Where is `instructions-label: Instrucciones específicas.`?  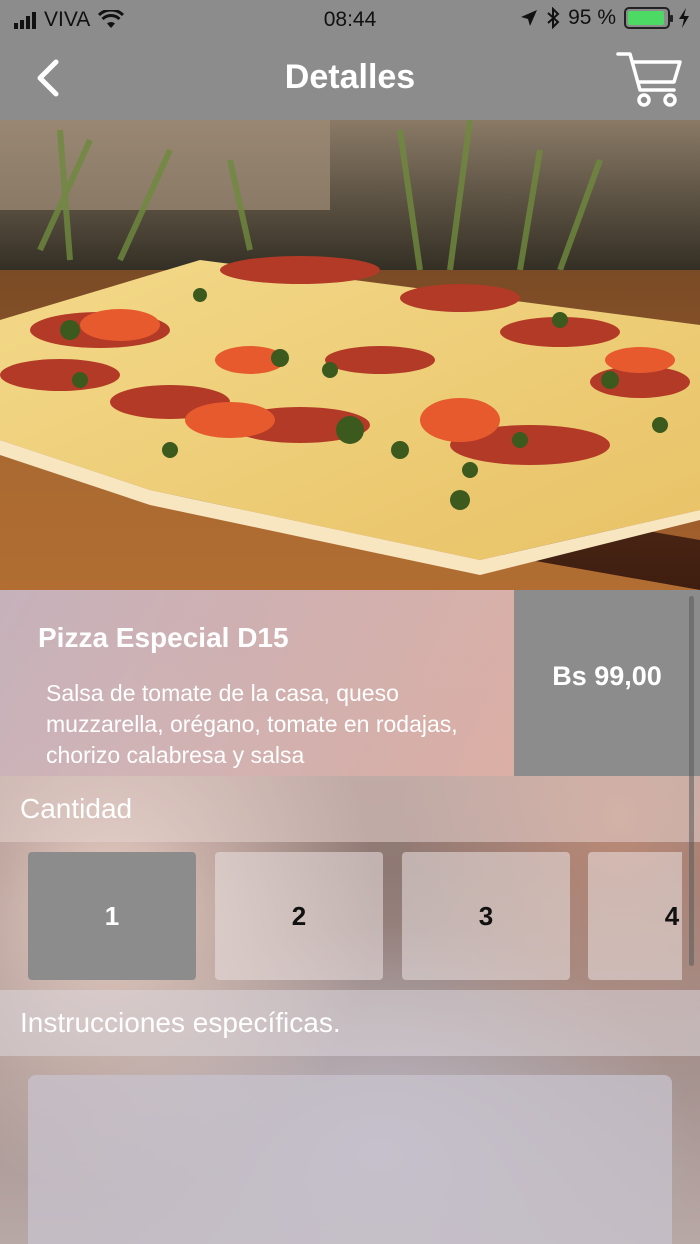 instructions-label: Instrucciones específicas. is located at coordinates (350, 1023).